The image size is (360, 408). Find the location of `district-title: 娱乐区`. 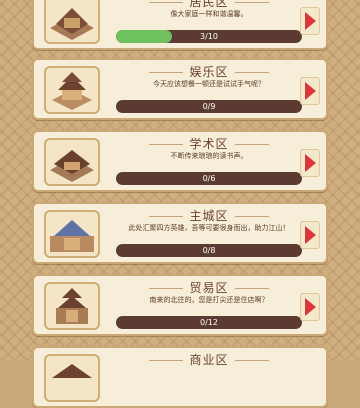

district-title: 娱乐区 is located at coordinates (209, 71).